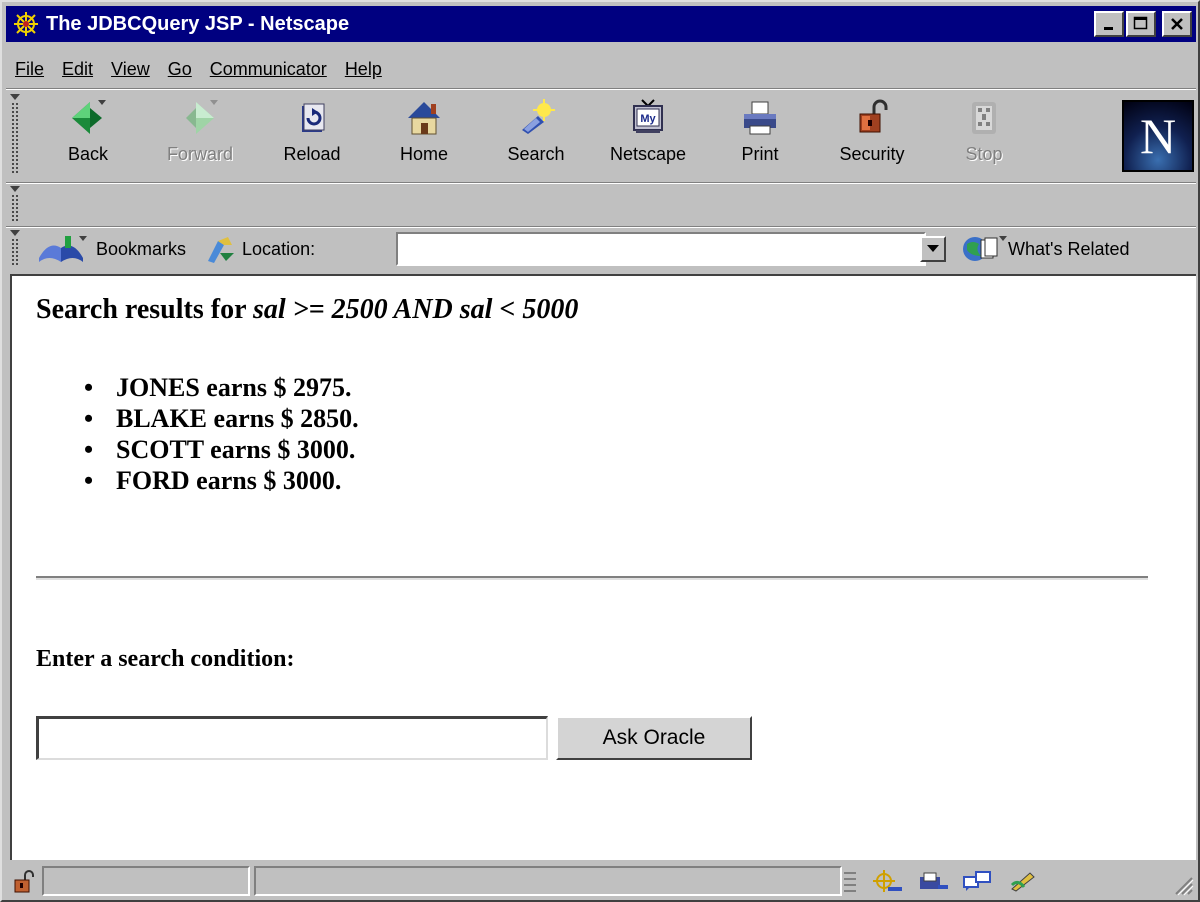  I want to click on netscape-n-icon: N, so click(1158, 136).